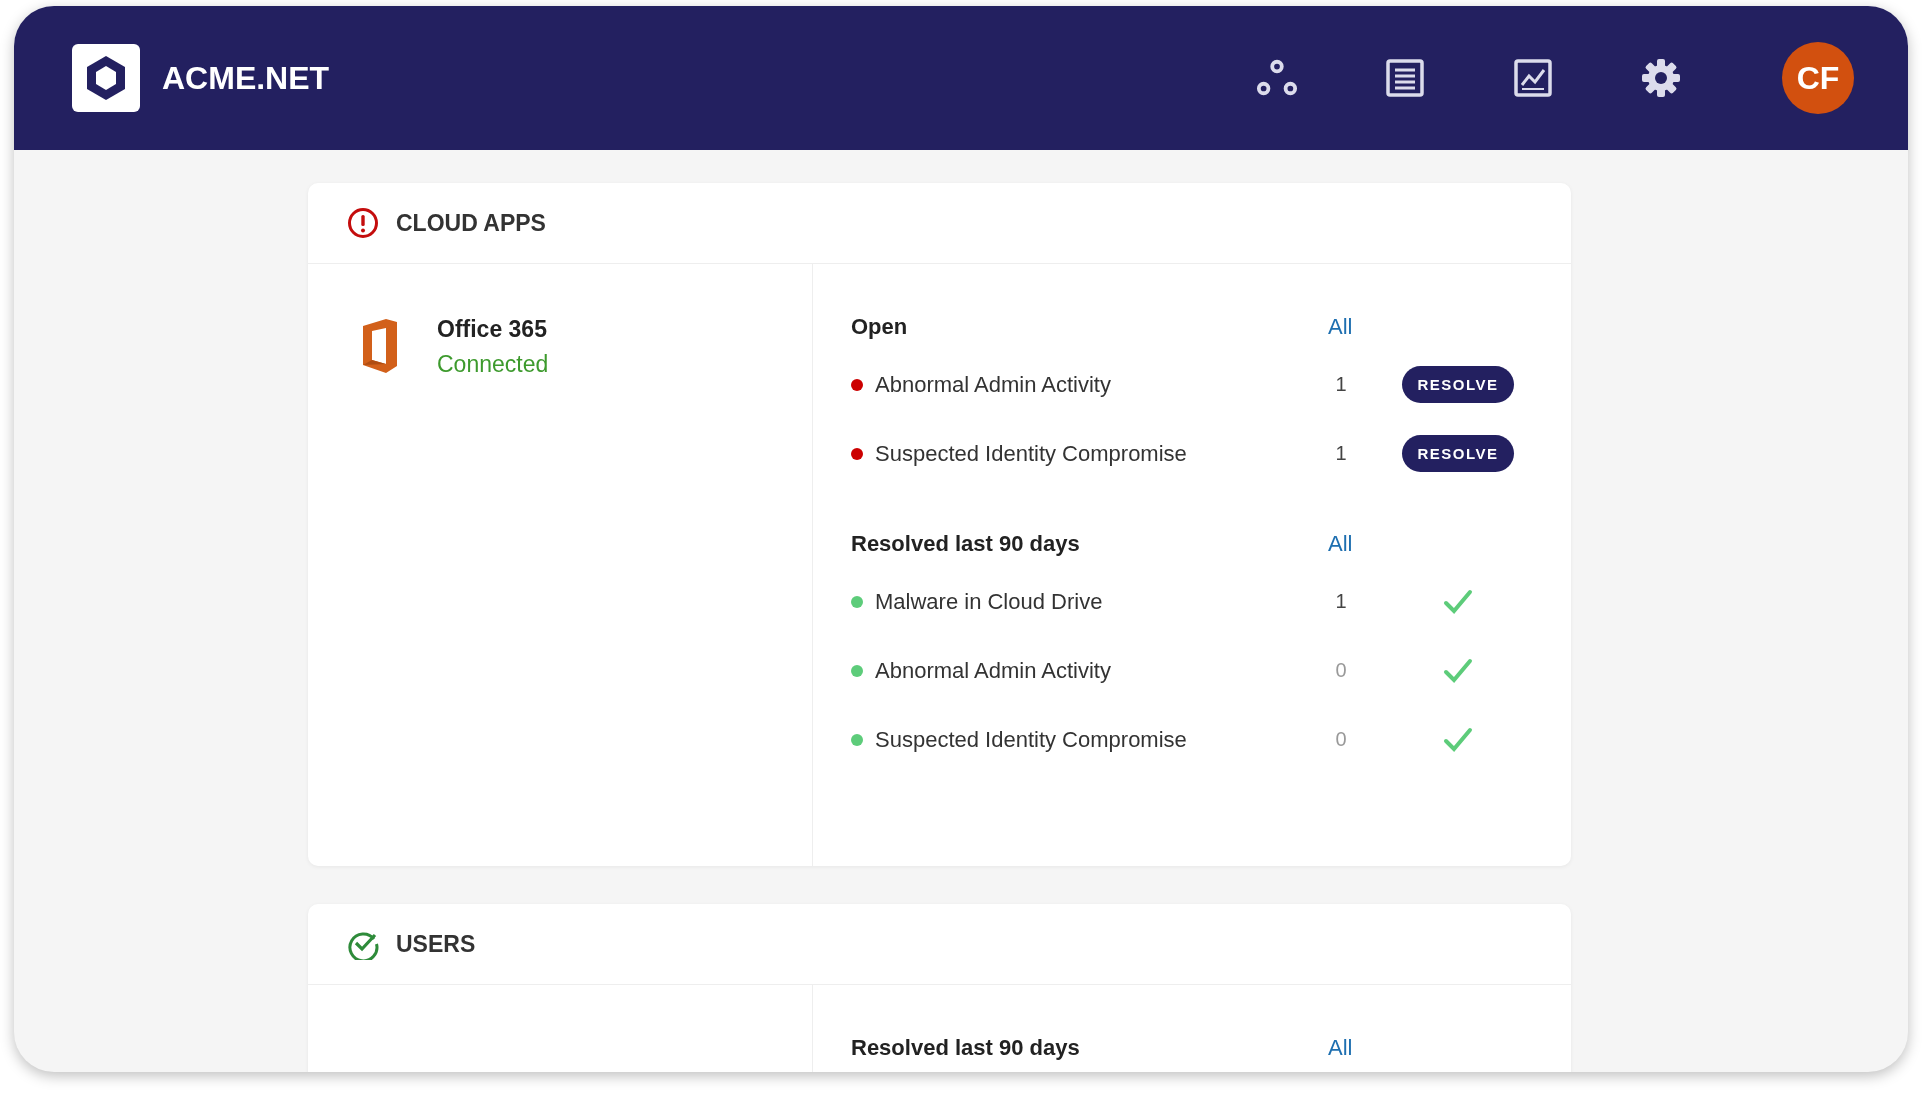 The height and width of the screenshot is (1094, 1922). Describe the element at coordinates (1277, 78) in the screenshot. I see `nodes-icon` at that location.